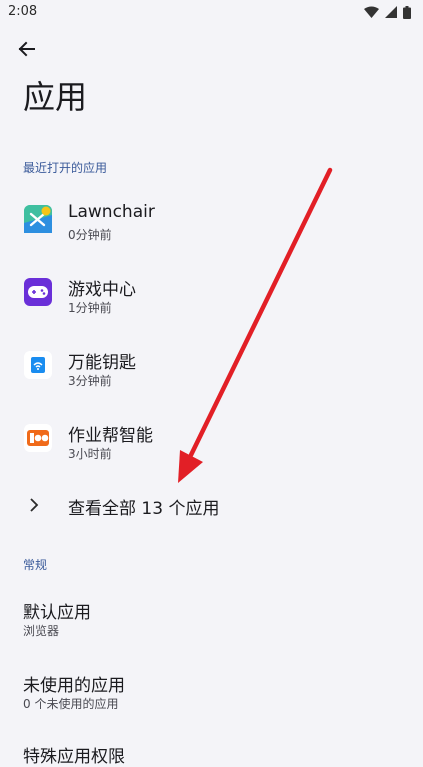  I want to click on default-apps-item: 默认应用 浏览器, so click(211, 618).